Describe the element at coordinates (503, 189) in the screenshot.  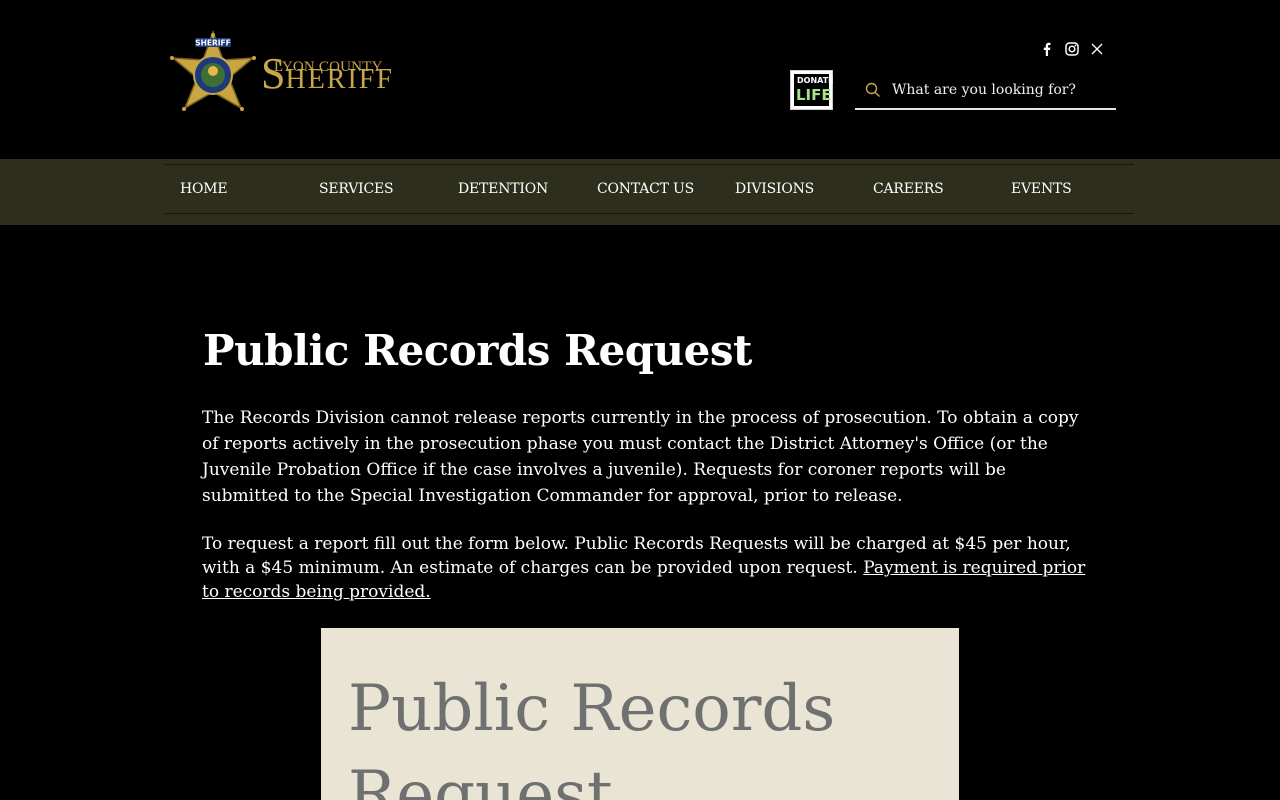
I see `nav-detention: DETENTION` at that location.